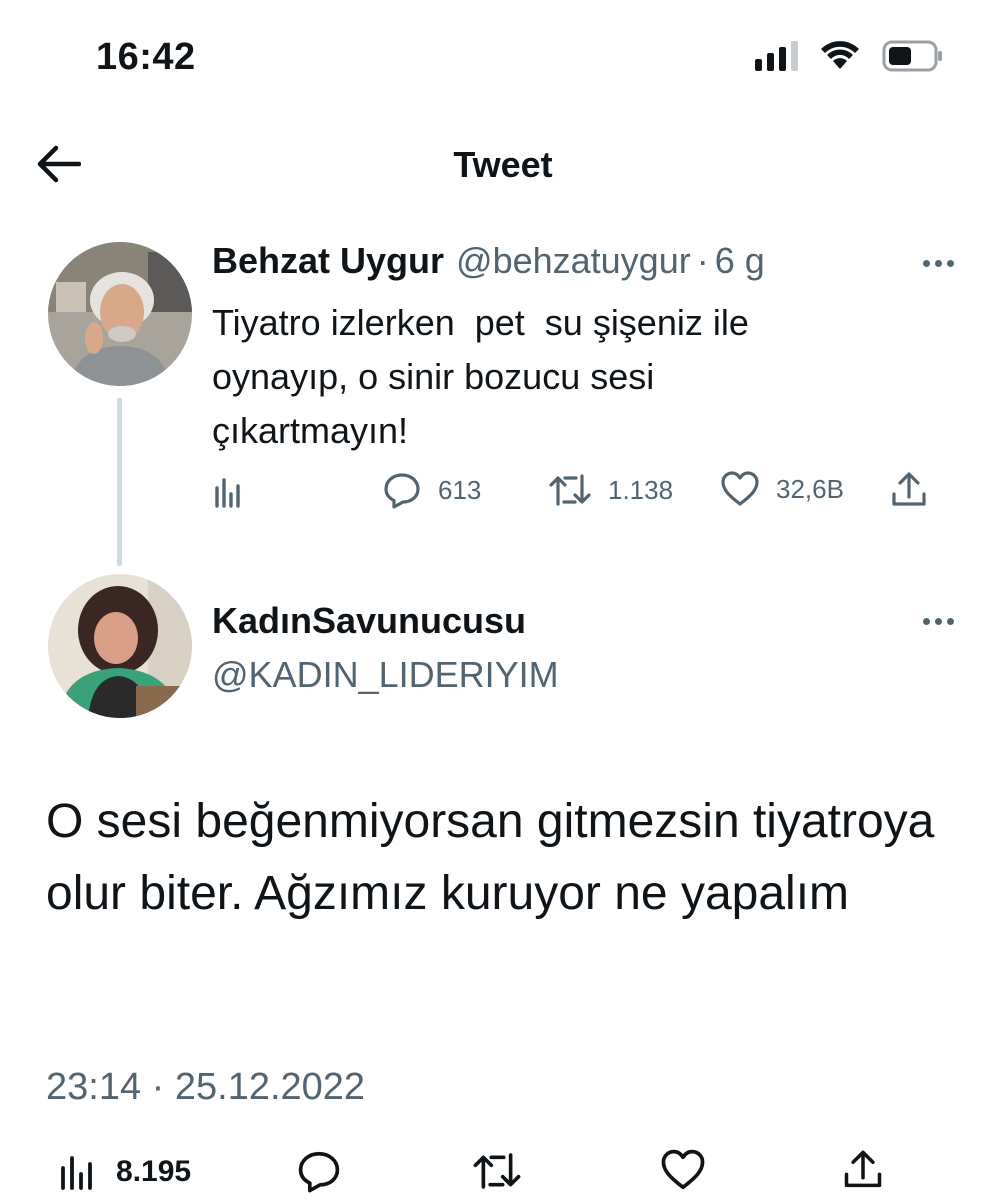 The image size is (1006, 1200). I want to click on reply-author-name: KadınSavunucusu, so click(369, 621).